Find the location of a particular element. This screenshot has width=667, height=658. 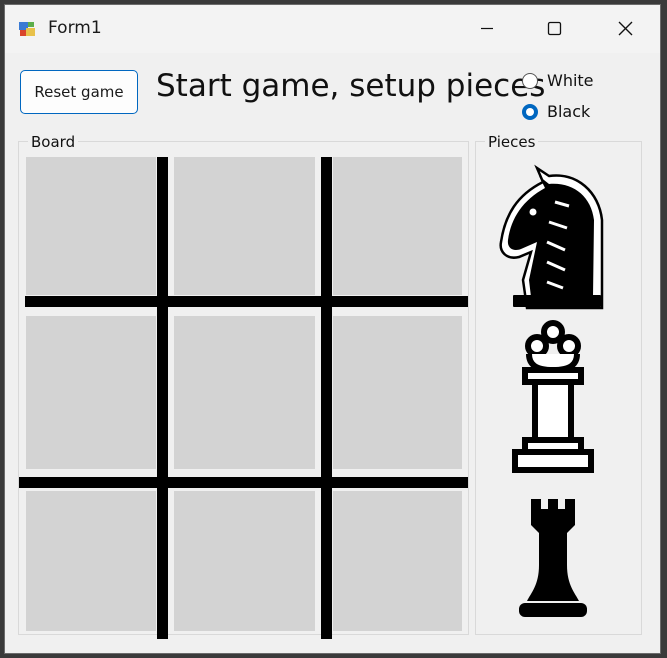

minimize-icon is located at coordinates (487, 28).